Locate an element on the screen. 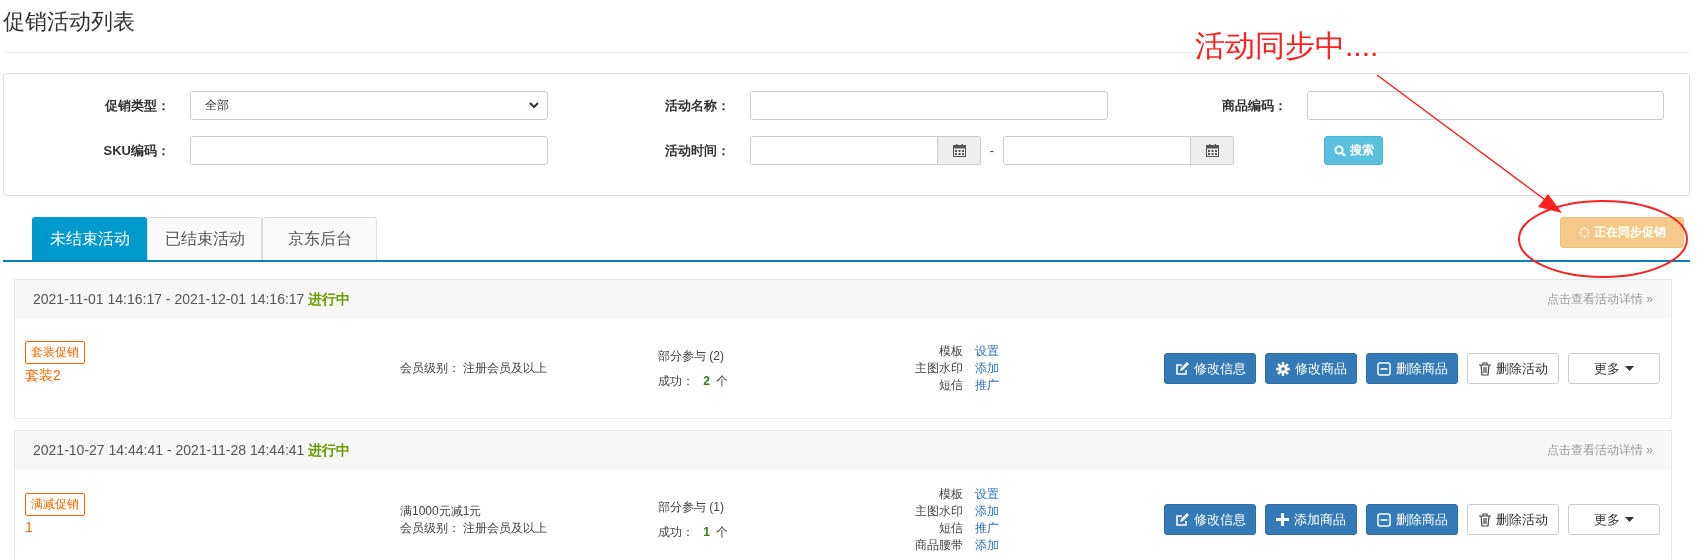 Image resolution: width=1697 pixels, height=559 pixels. plus-icon is located at coordinates (1282, 519).